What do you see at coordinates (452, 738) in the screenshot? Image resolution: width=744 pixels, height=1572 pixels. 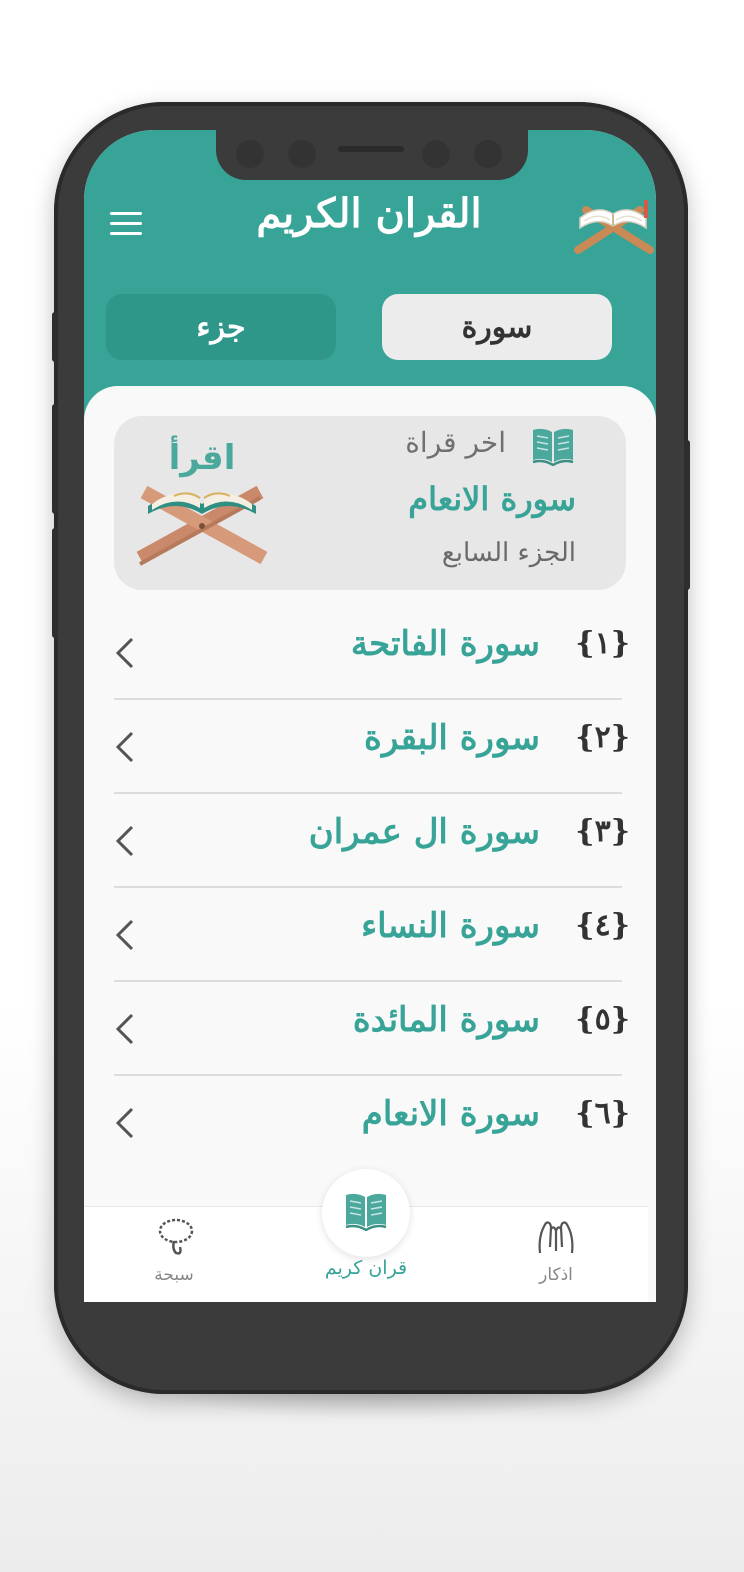 I see `surah-name: سورة البقرة` at bounding box center [452, 738].